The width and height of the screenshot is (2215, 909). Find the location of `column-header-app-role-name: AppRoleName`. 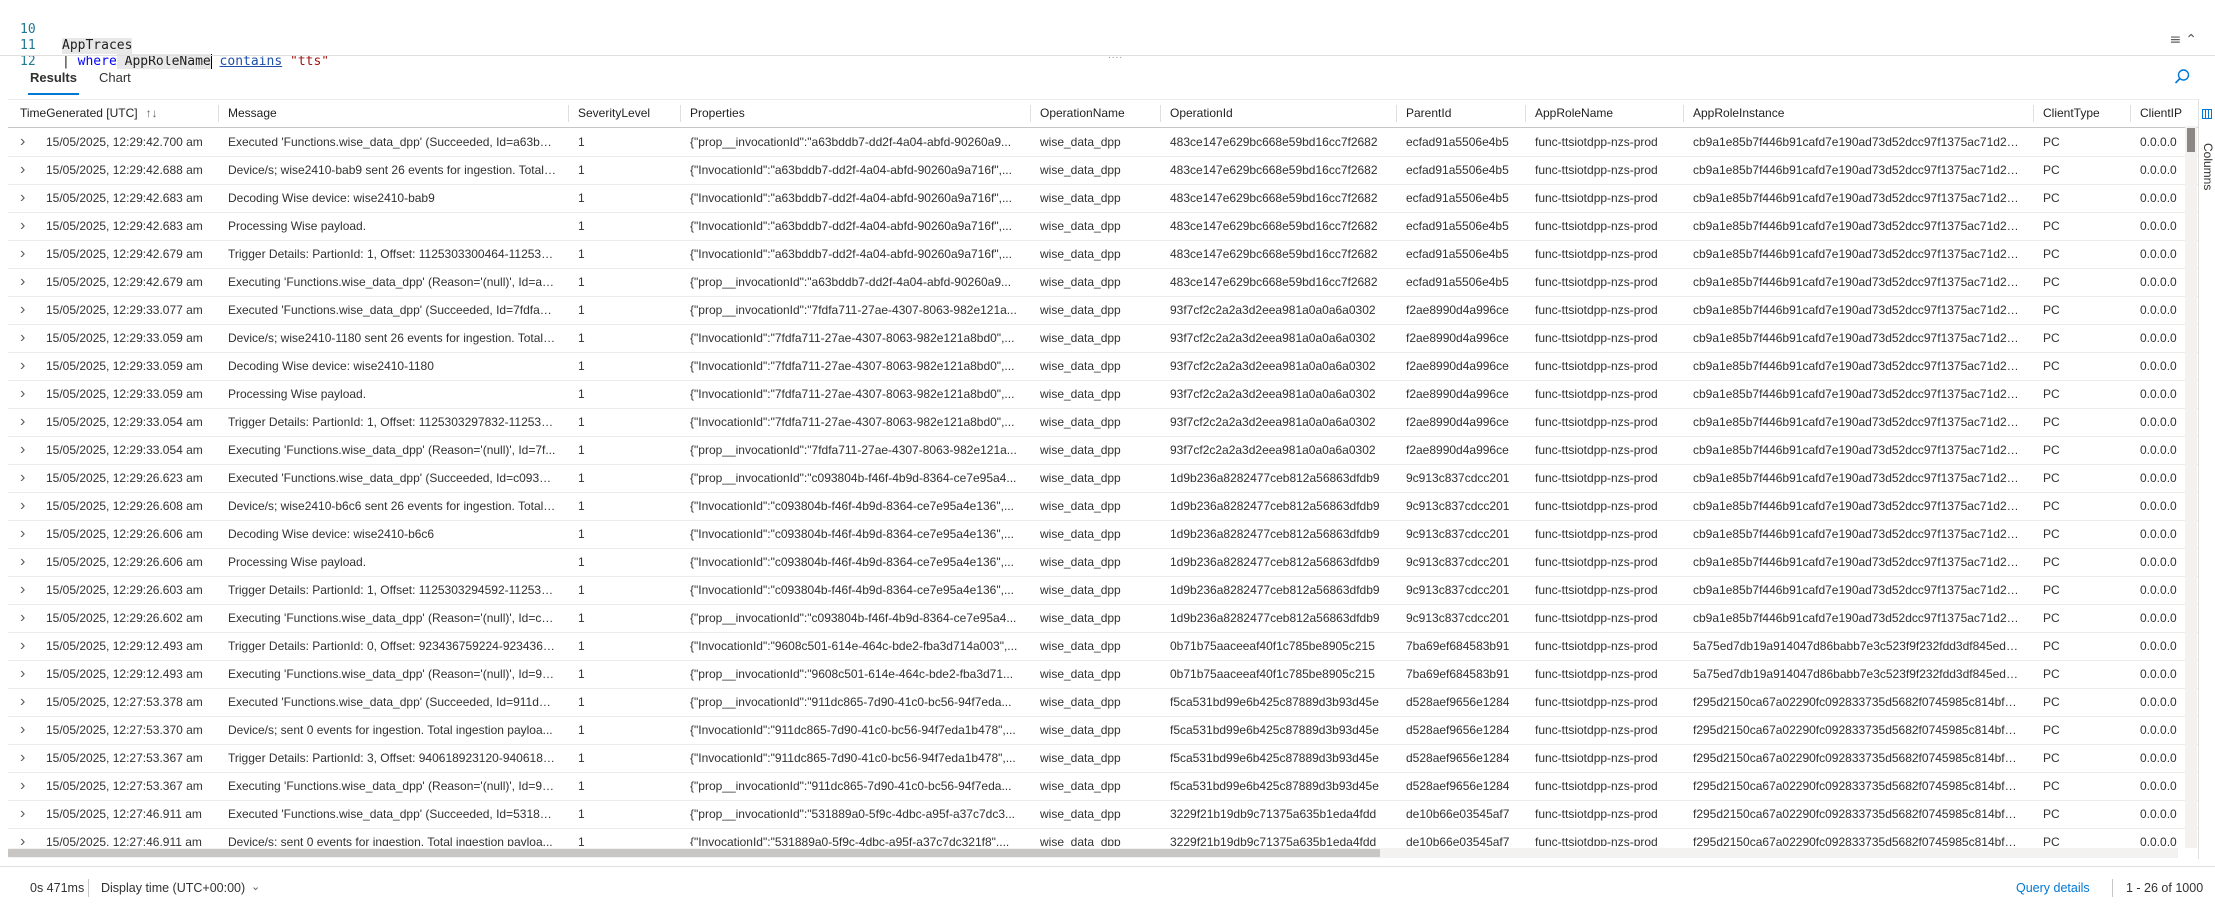

column-header-app-role-name: AppRoleName is located at coordinates (1610, 113).